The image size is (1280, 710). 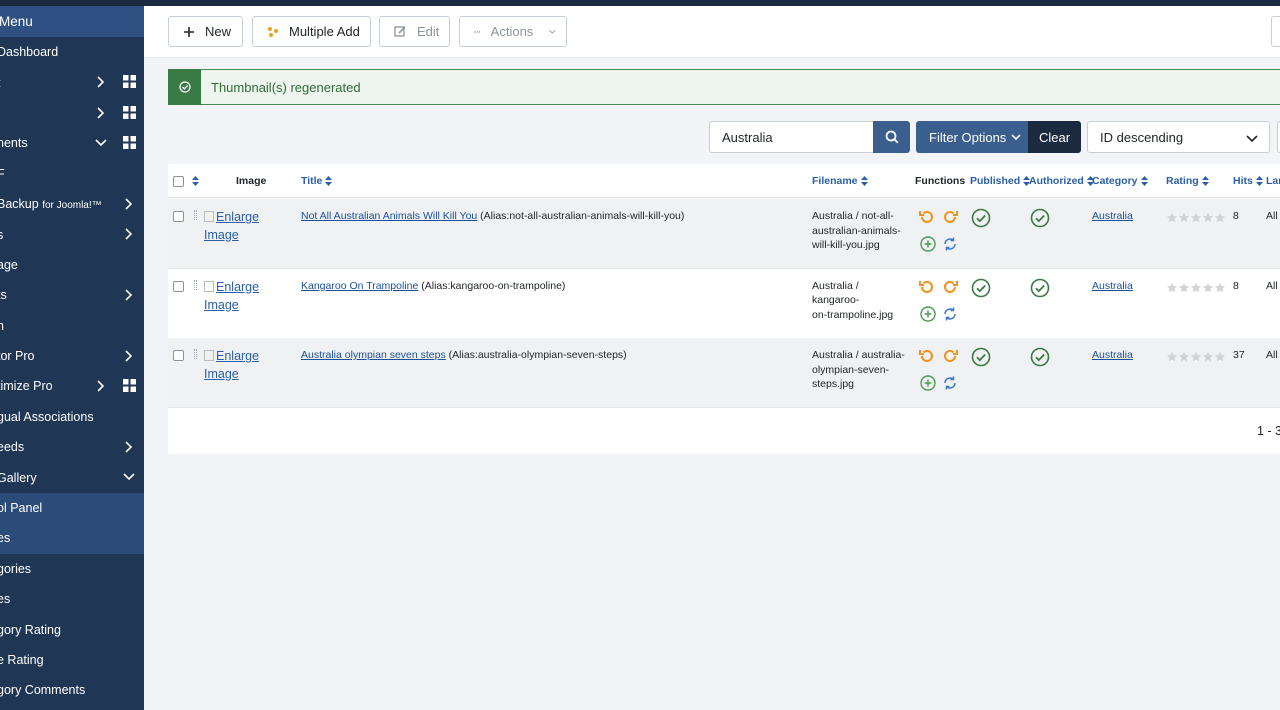 I want to click on header-category: Category, so click(x=1120, y=181).